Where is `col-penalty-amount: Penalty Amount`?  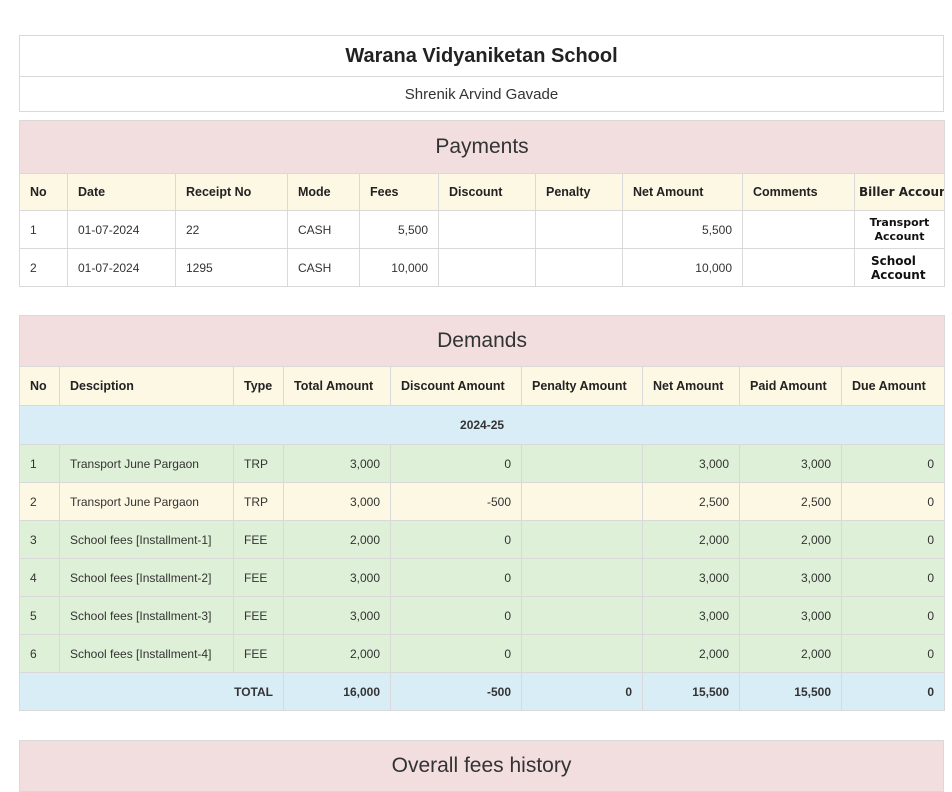
col-penalty-amount: Penalty Amount is located at coordinates (582, 386).